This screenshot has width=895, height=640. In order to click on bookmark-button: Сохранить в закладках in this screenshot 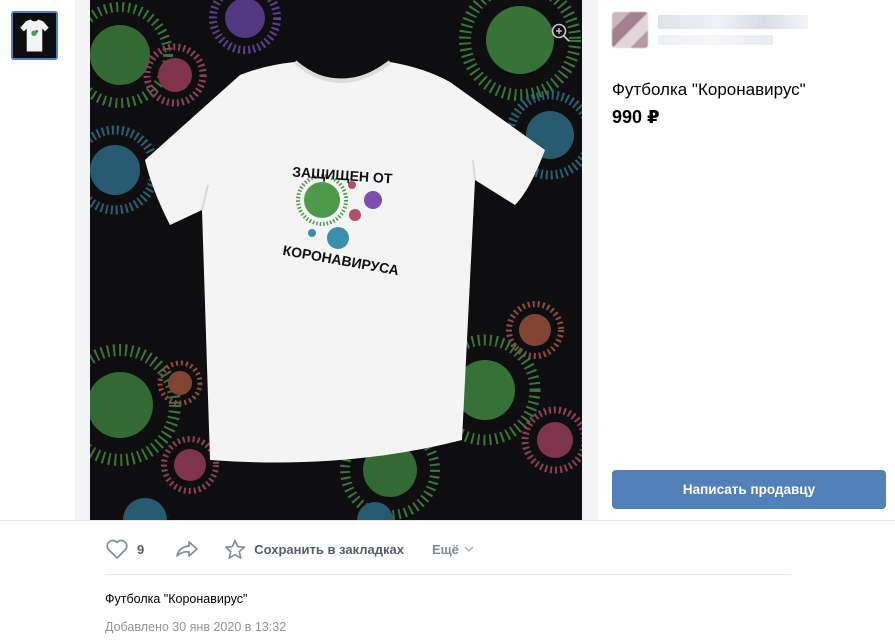, I will do `click(314, 549)`.